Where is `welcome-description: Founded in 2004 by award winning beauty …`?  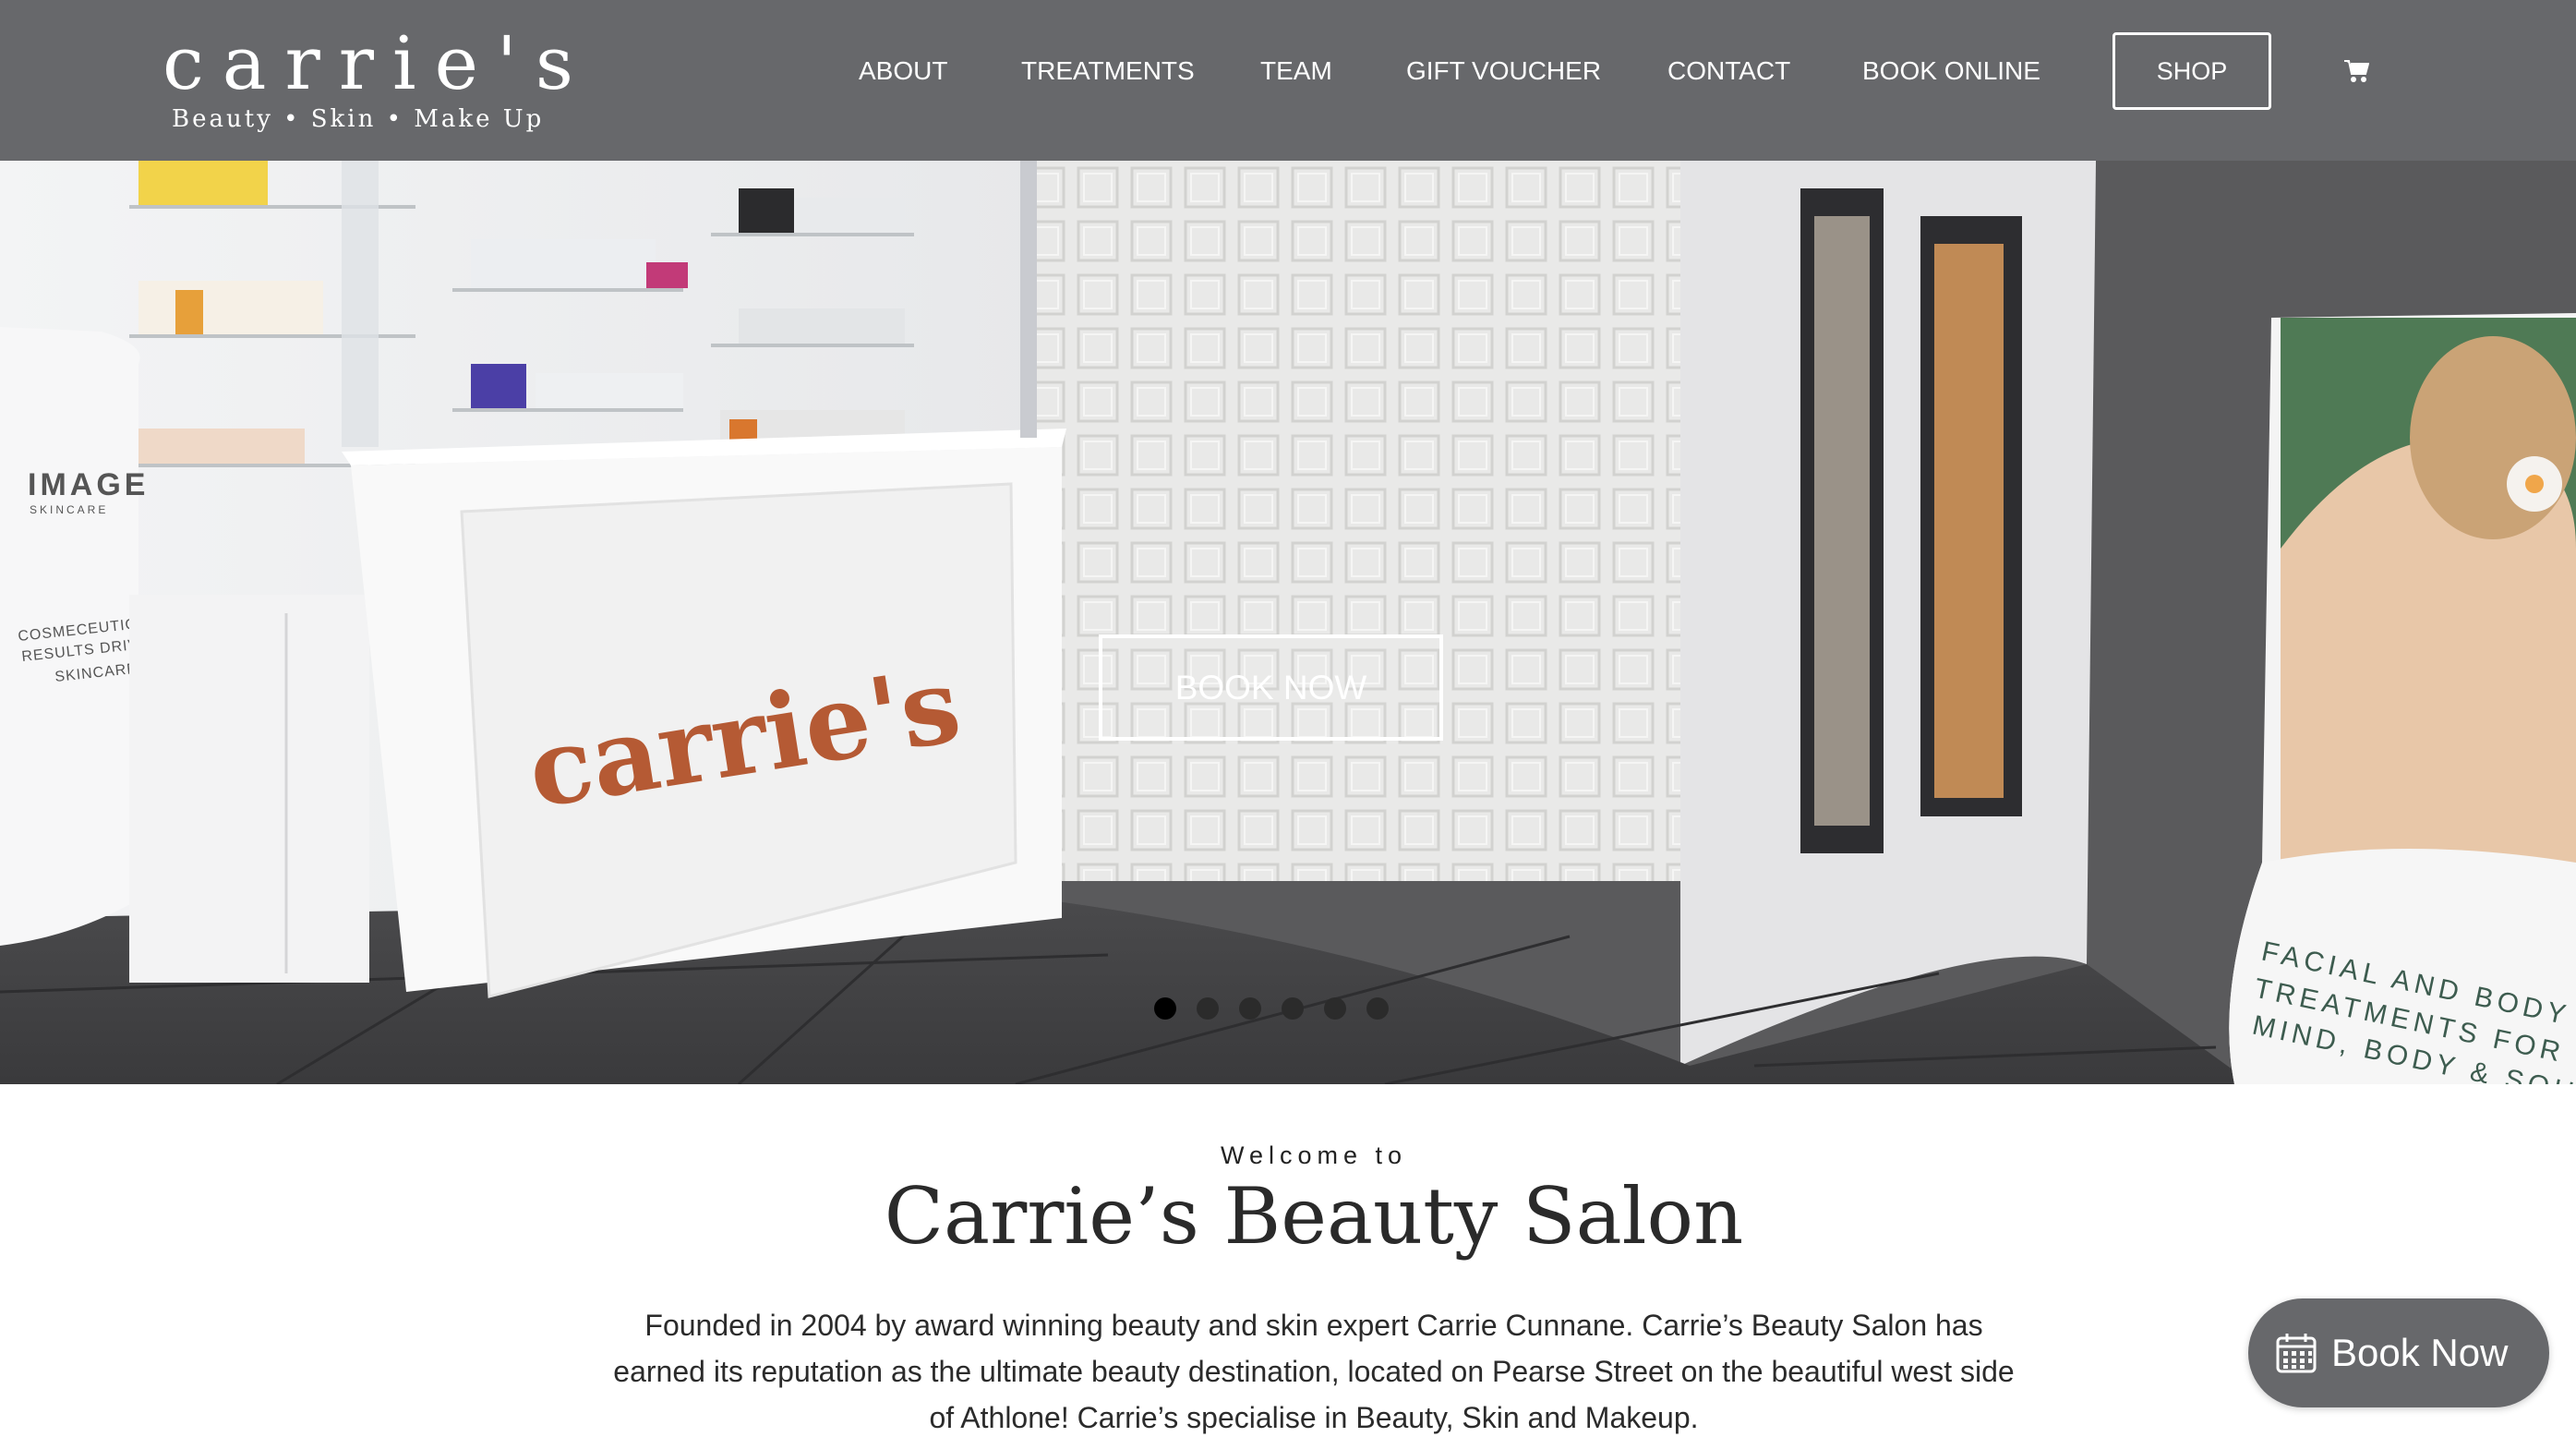
welcome-description: Founded in 2004 by award winning beauty … is located at coordinates (1314, 1371).